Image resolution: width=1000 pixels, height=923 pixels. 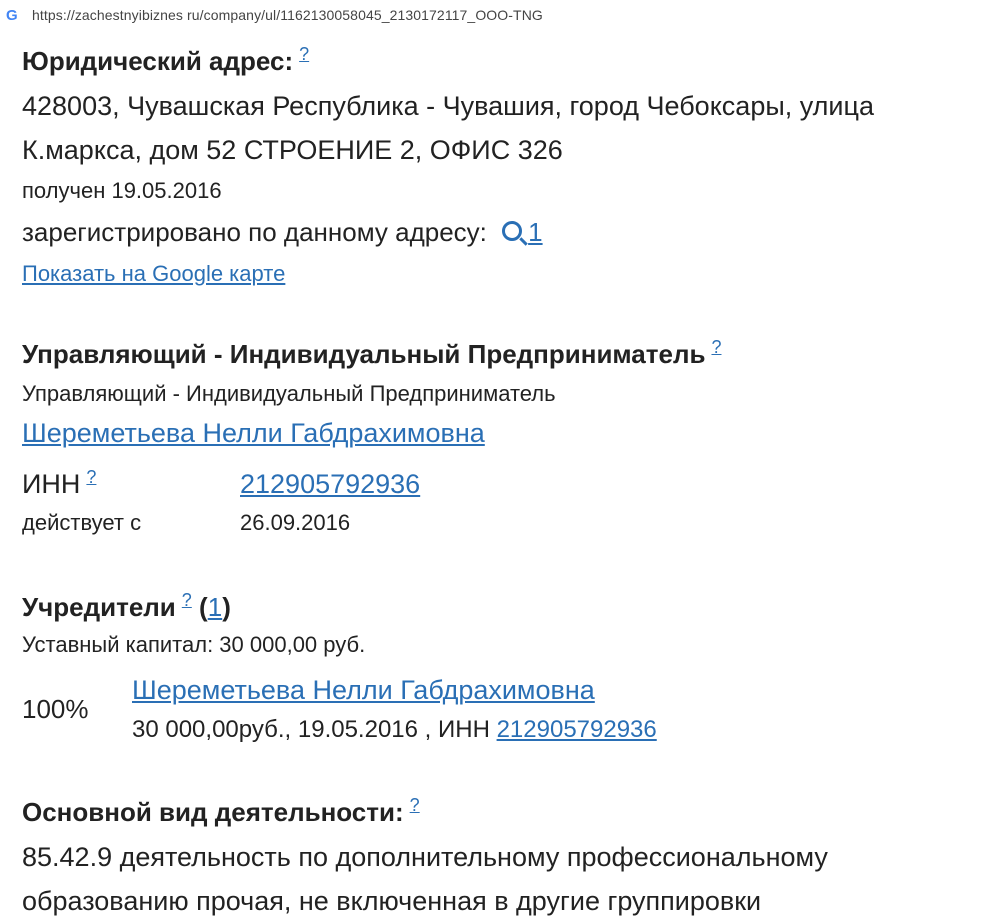 What do you see at coordinates (253, 433) in the screenshot?
I see `manager-name-link: Шереметьева Нелли Габдрахимовна` at bounding box center [253, 433].